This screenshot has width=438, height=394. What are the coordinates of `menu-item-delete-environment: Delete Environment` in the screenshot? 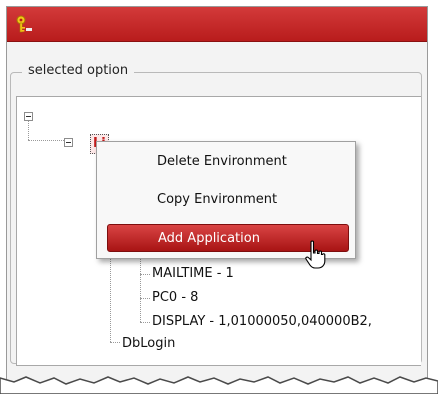 It's located at (226, 162).